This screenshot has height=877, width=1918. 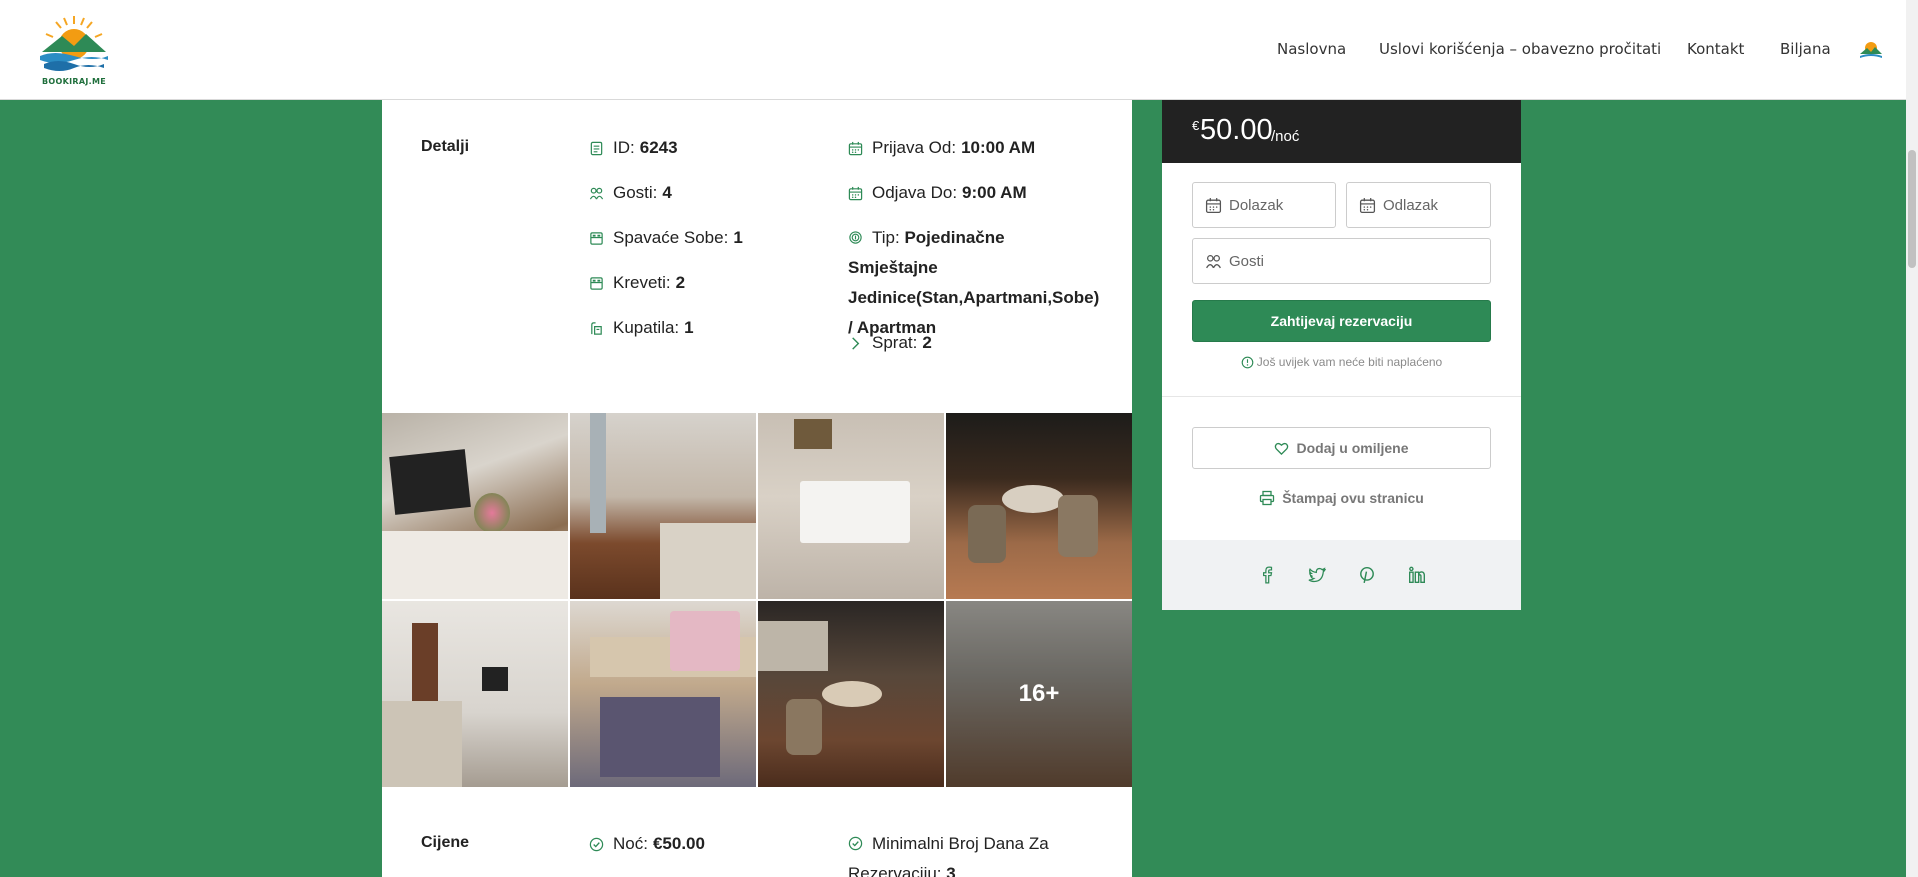 What do you see at coordinates (1352, 448) in the screenshot?
I see `add-favorite-label: Dodaj u omiljene` at bounding box center [1352, 448].